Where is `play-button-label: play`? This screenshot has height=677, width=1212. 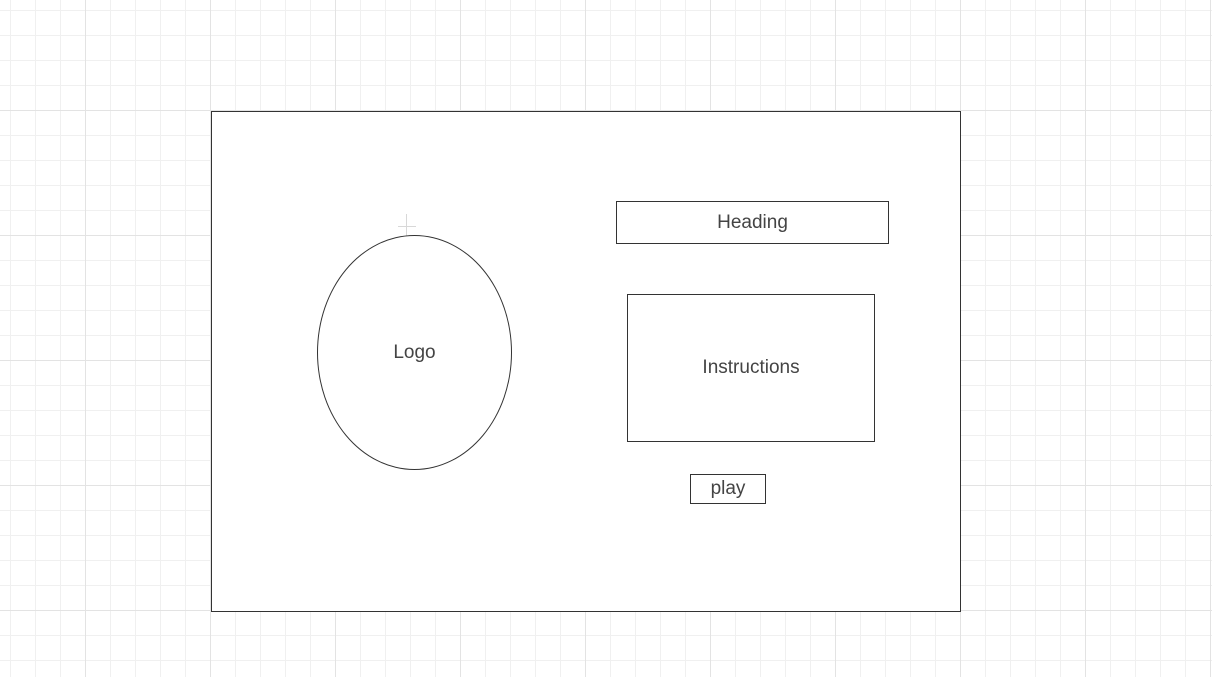
play-button-label: play is located at coordinates (728, 488).